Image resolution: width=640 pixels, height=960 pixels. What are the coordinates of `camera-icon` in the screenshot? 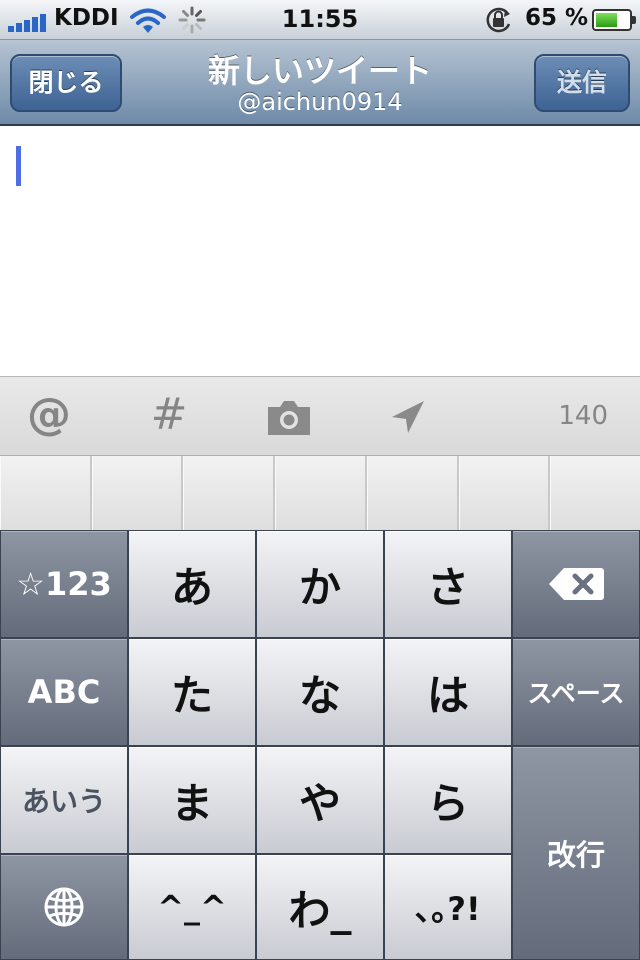 It's located at (289, 417).